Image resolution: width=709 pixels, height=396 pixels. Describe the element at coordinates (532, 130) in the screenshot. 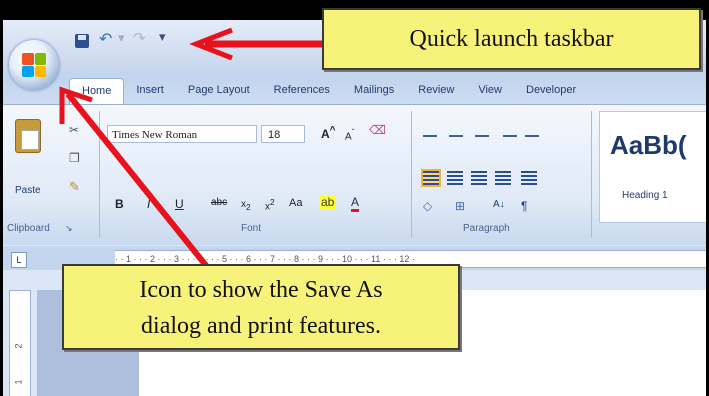

I see `increase-indent-icon` at that location.